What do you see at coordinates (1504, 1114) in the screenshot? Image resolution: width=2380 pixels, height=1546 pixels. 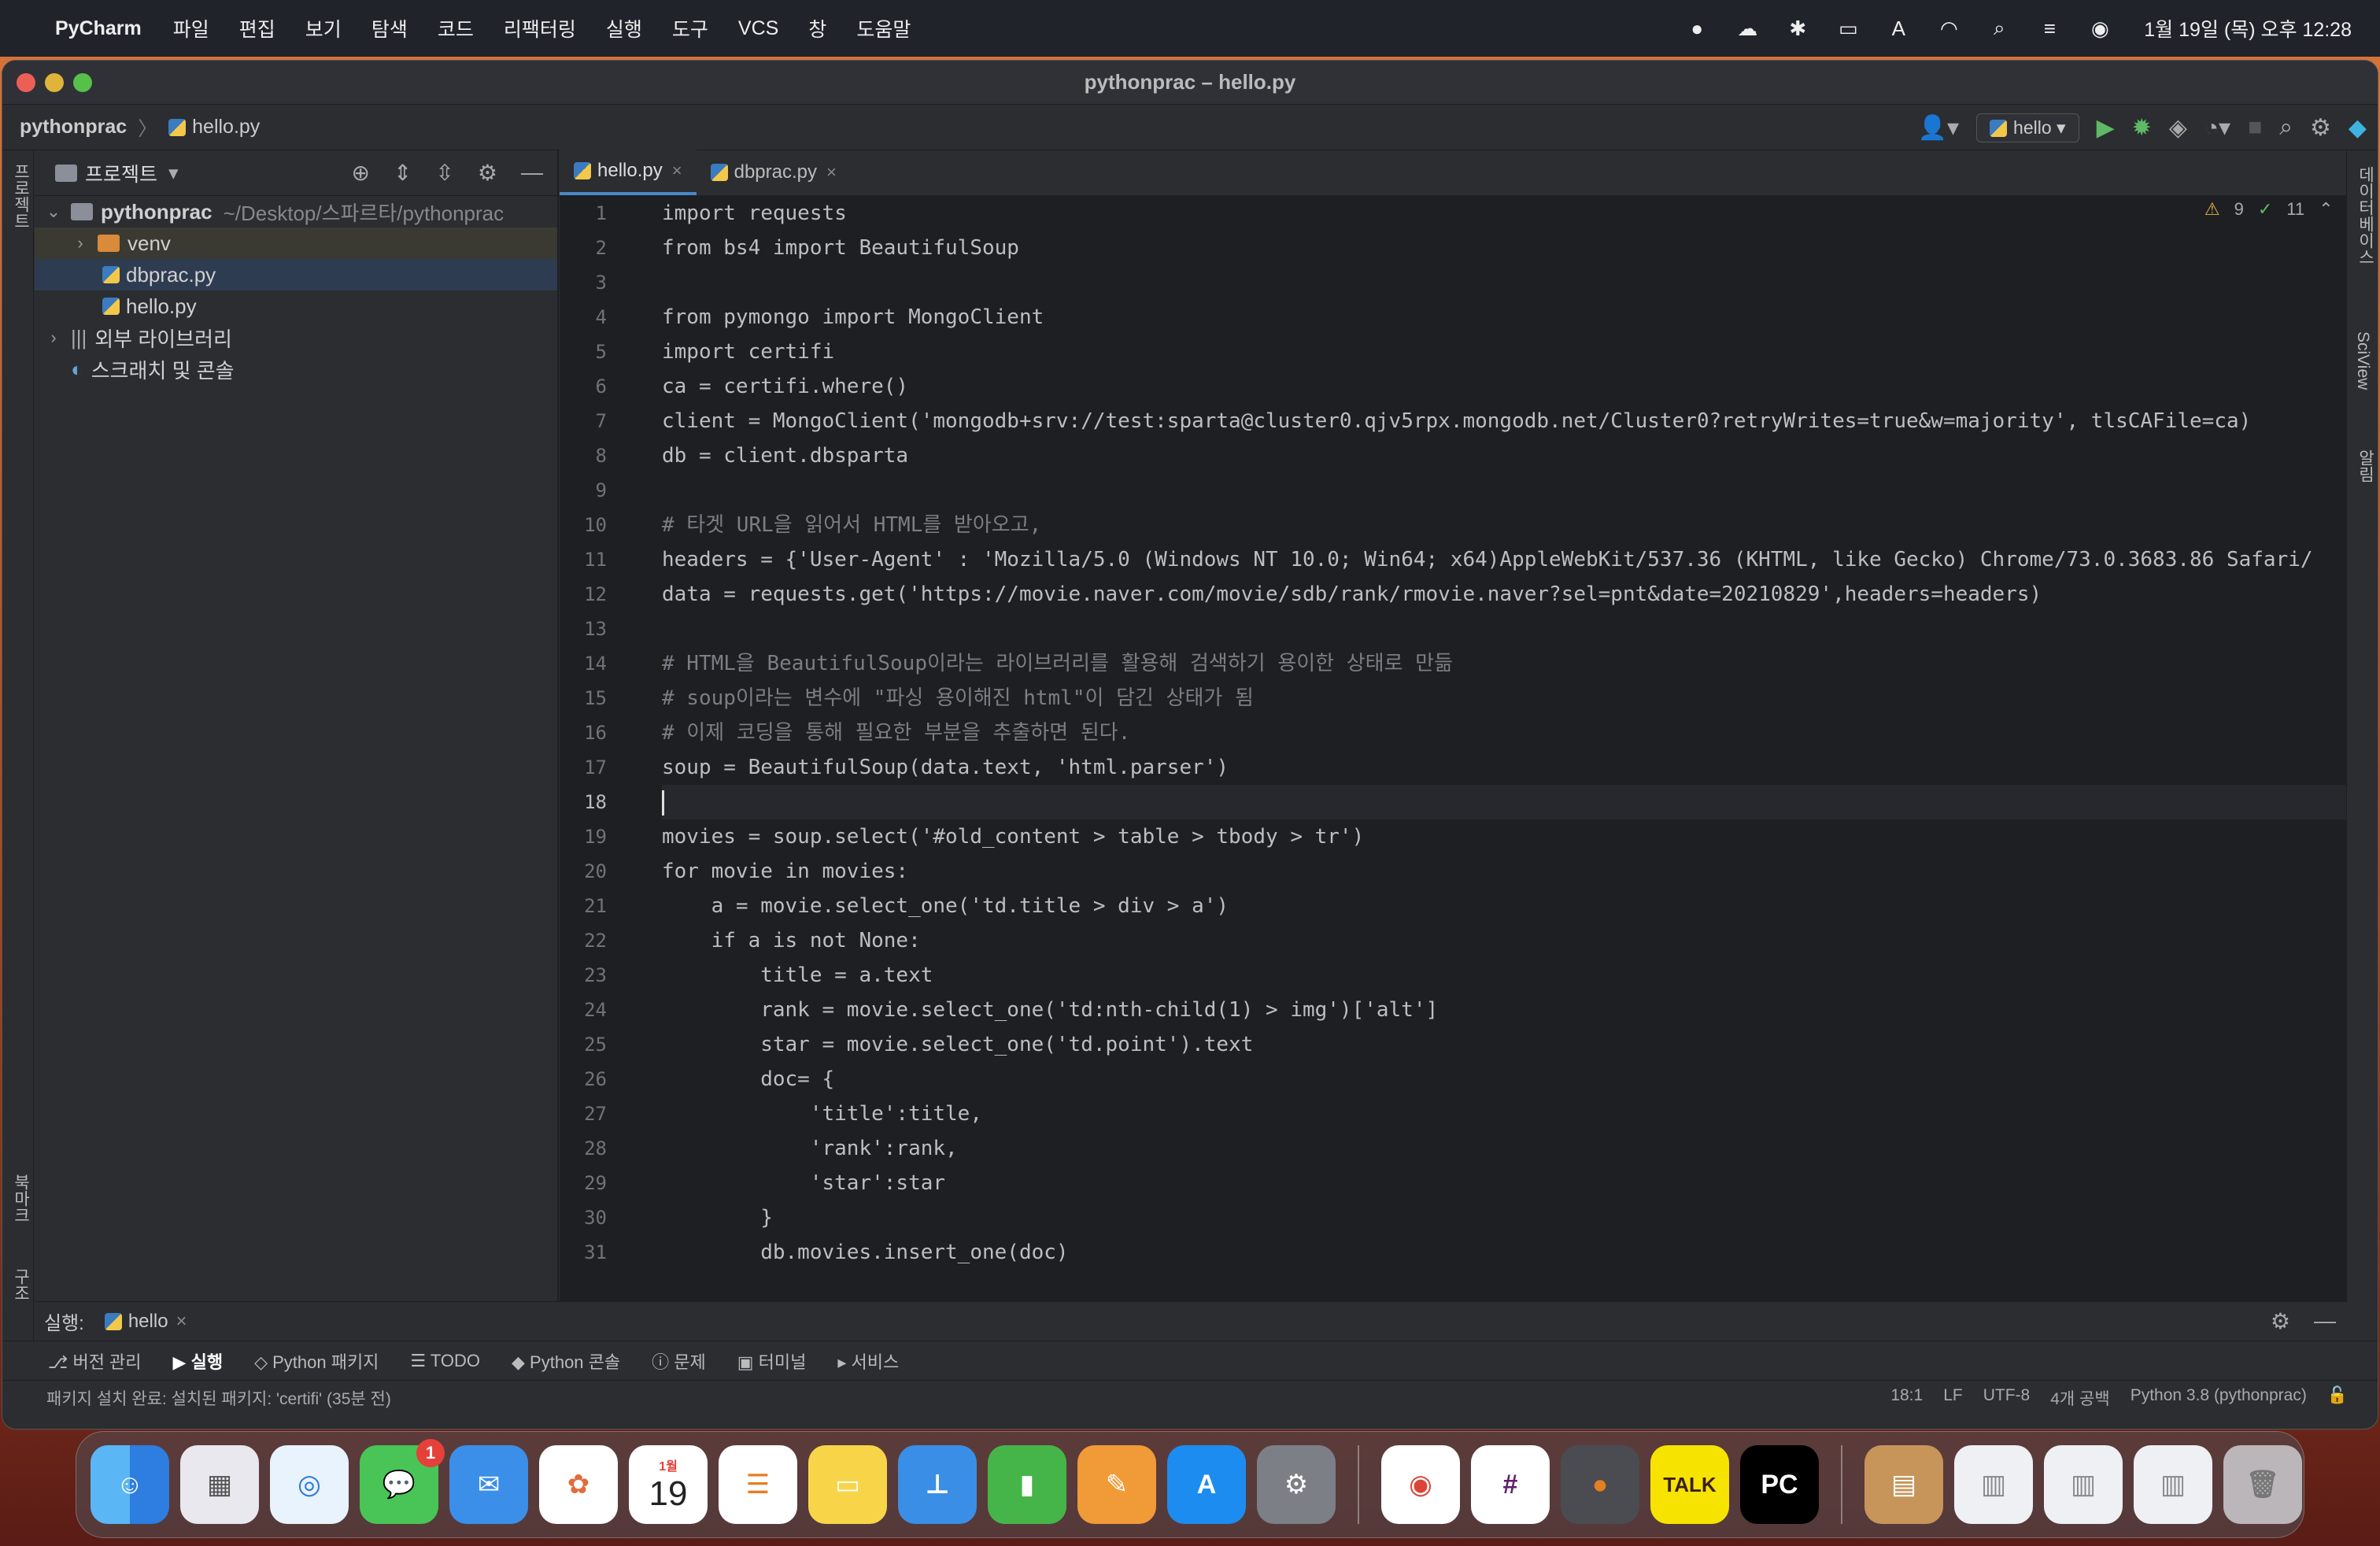 I see `code-line: 'title':title,` at bounding box center [1504, 1114].